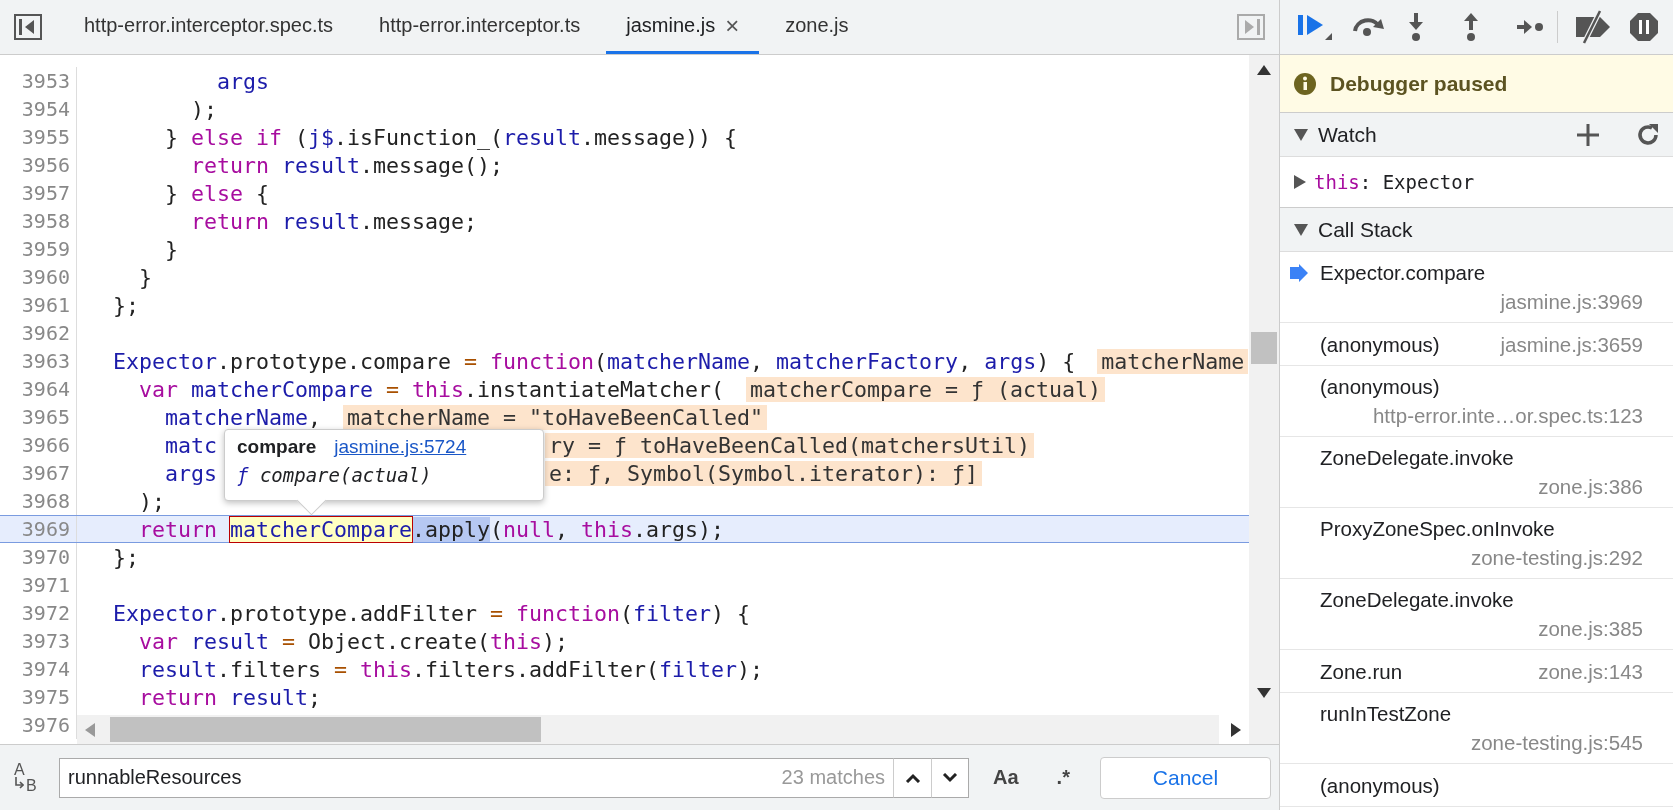  Describe the element at coordinates (45, 277) in the screenshot. I see `line-number: 3960` at that location.